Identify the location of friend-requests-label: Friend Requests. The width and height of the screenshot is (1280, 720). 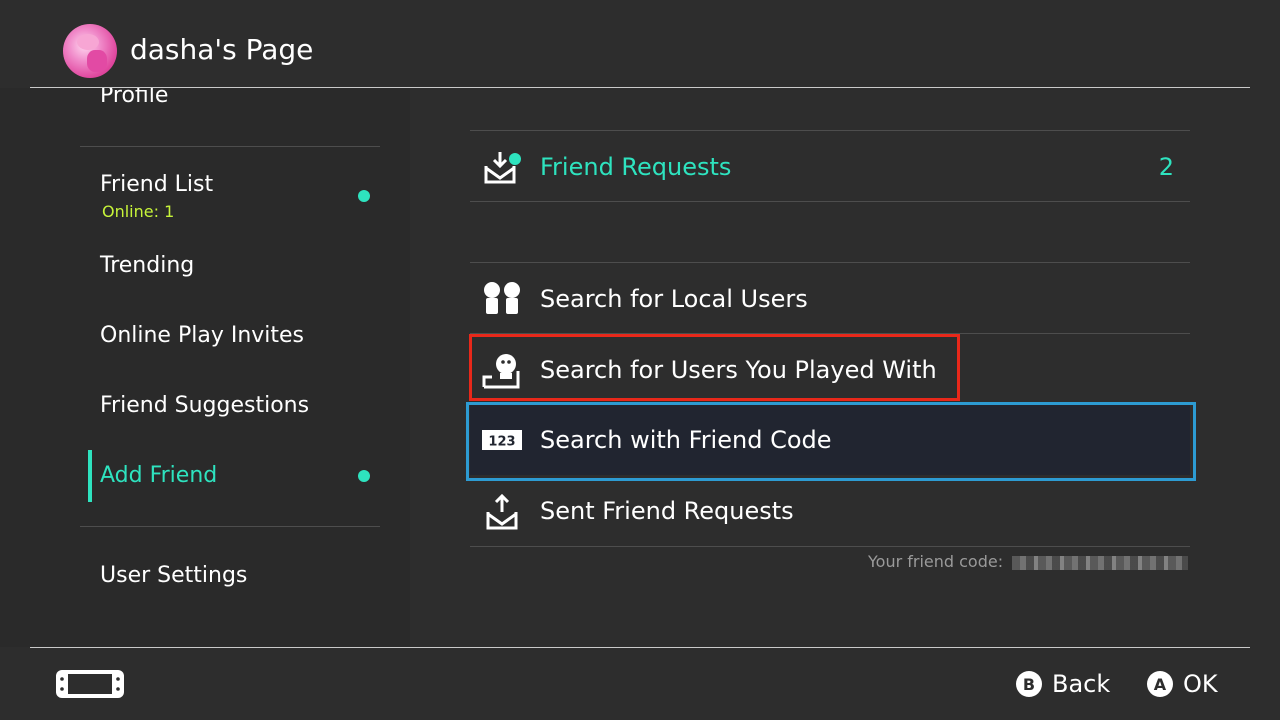
(636, 167).